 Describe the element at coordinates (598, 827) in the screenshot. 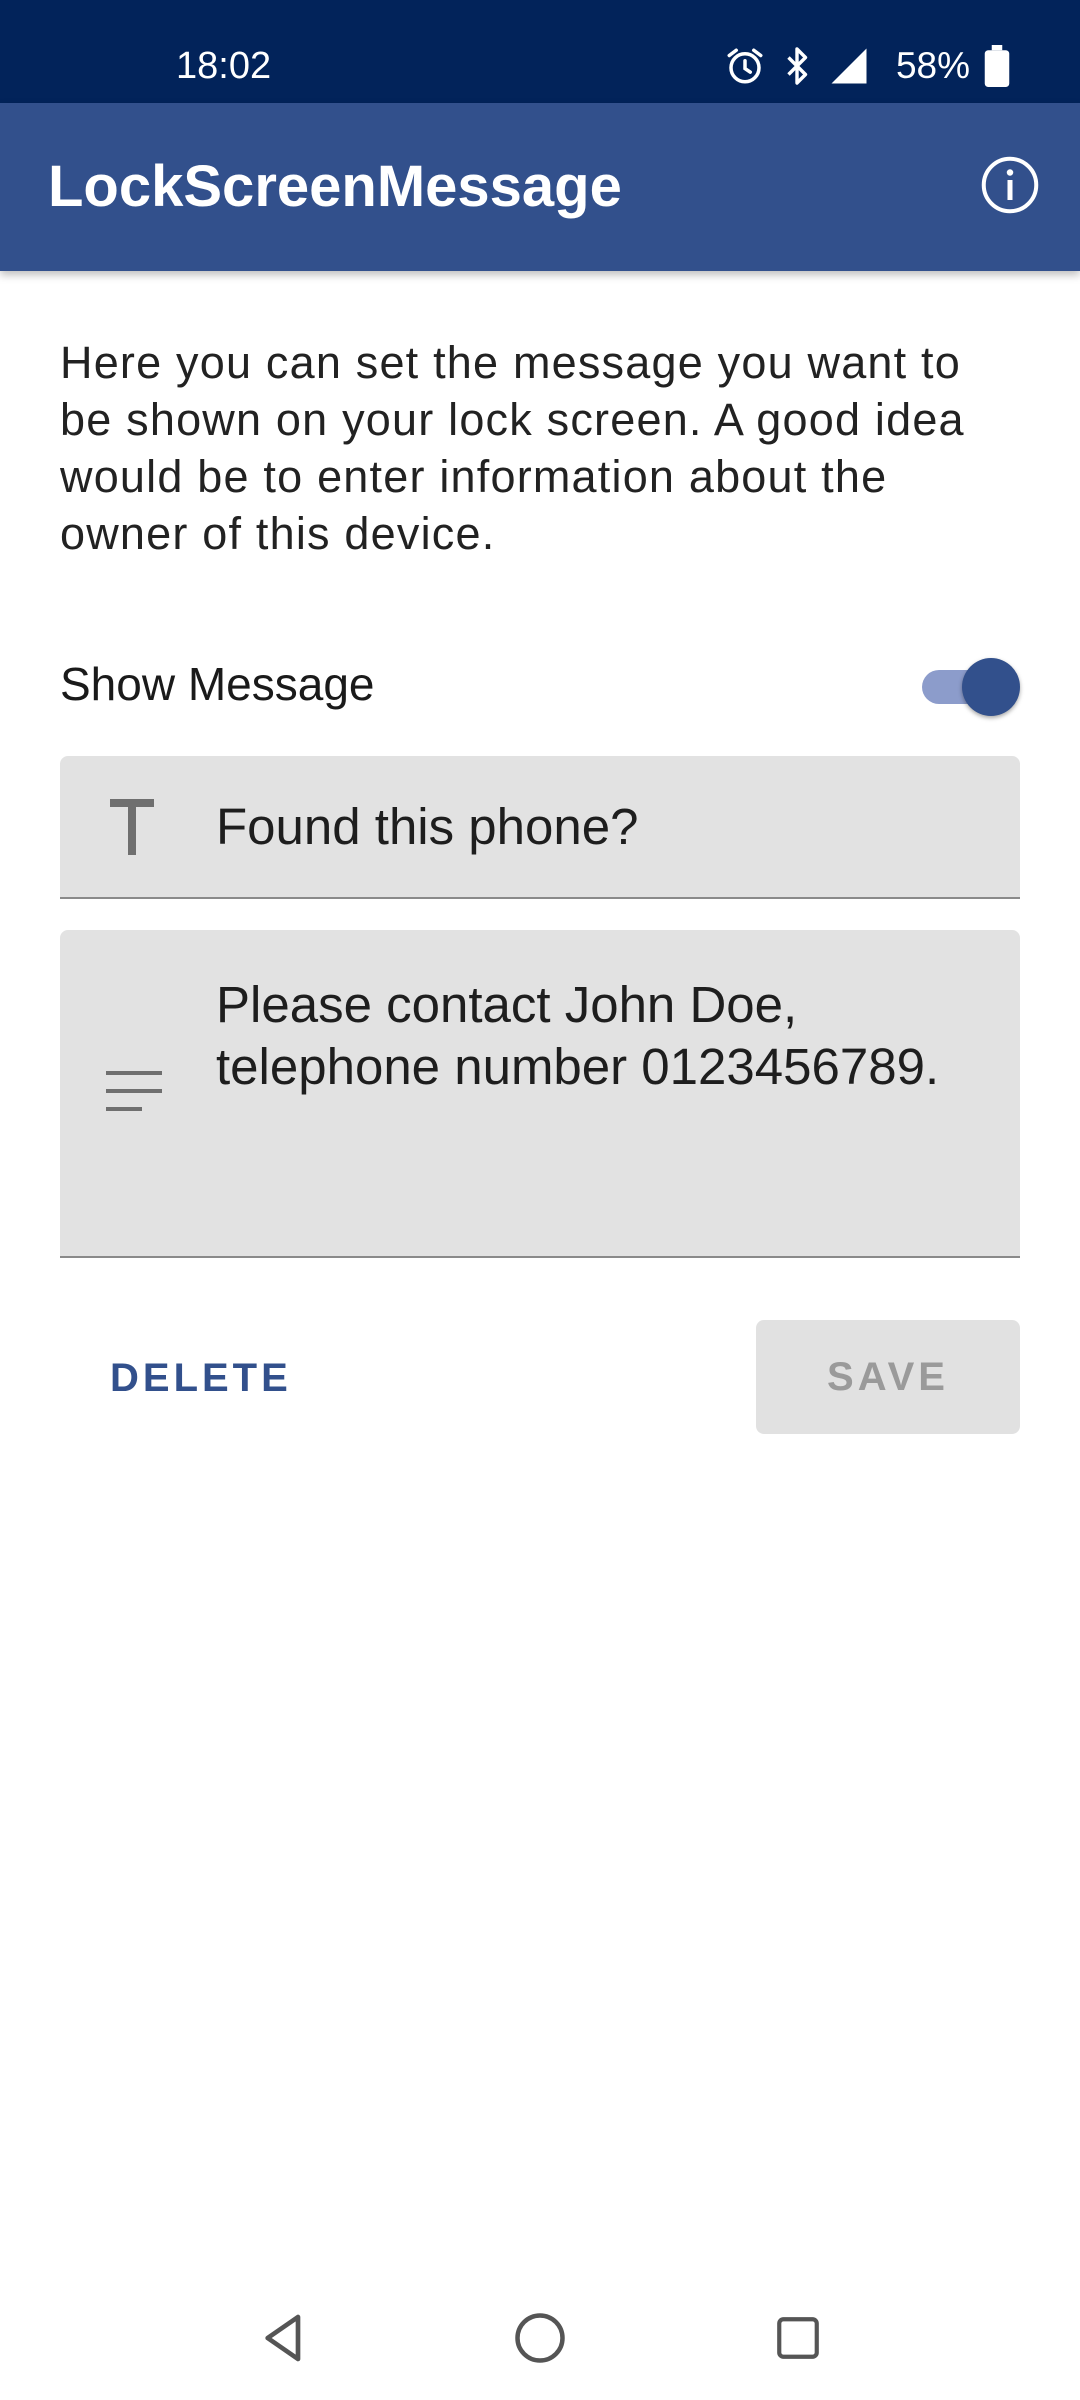

I see `title-field-value: Found this phone?` at that location.